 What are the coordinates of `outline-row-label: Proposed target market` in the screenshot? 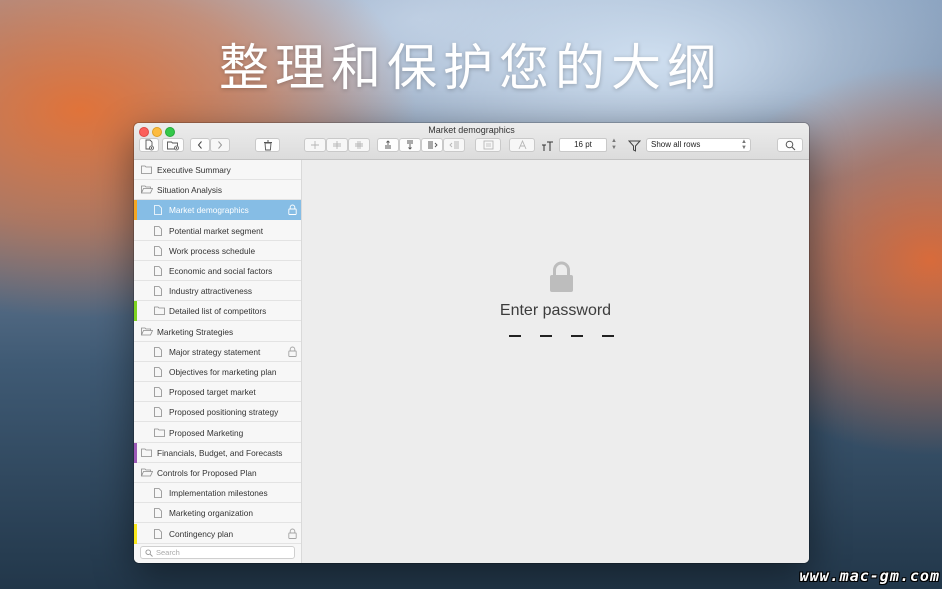 It's located at (212, 392).